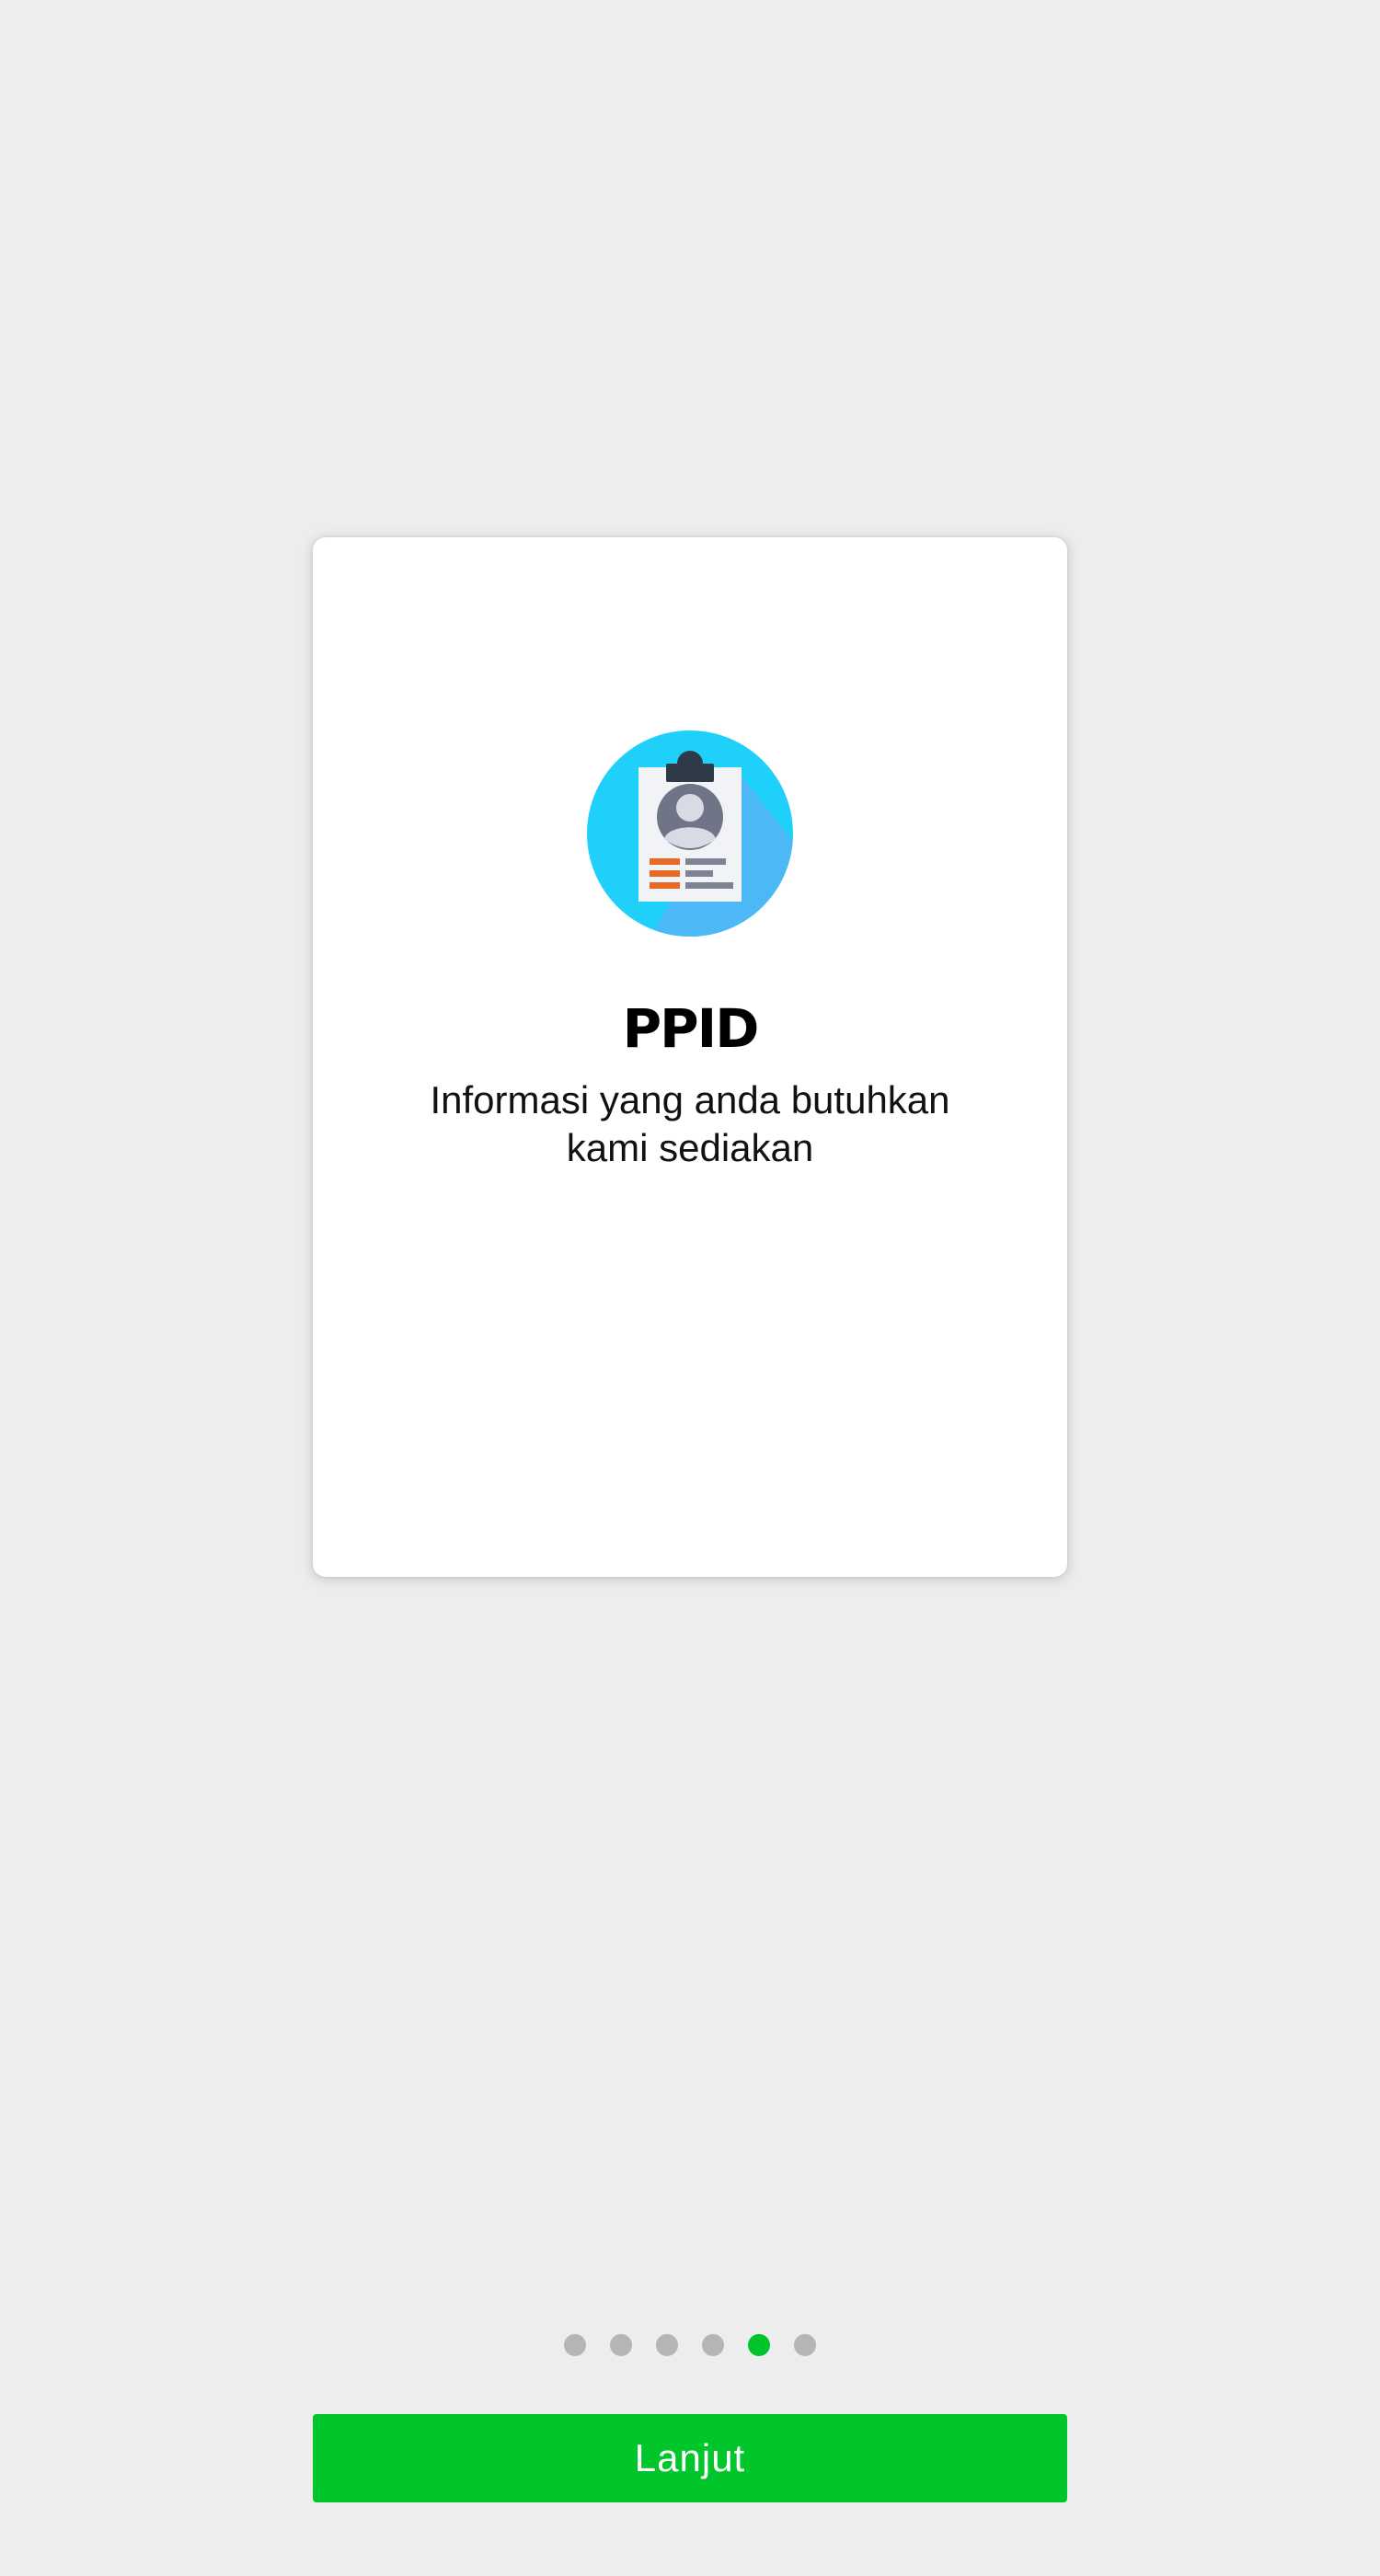 The width and height of the screenshot is (1380, 2576). What do you see at coordinates (690, 2345) in the screenshot?
I see `page-indicator` at bounding box center [690, 2345].